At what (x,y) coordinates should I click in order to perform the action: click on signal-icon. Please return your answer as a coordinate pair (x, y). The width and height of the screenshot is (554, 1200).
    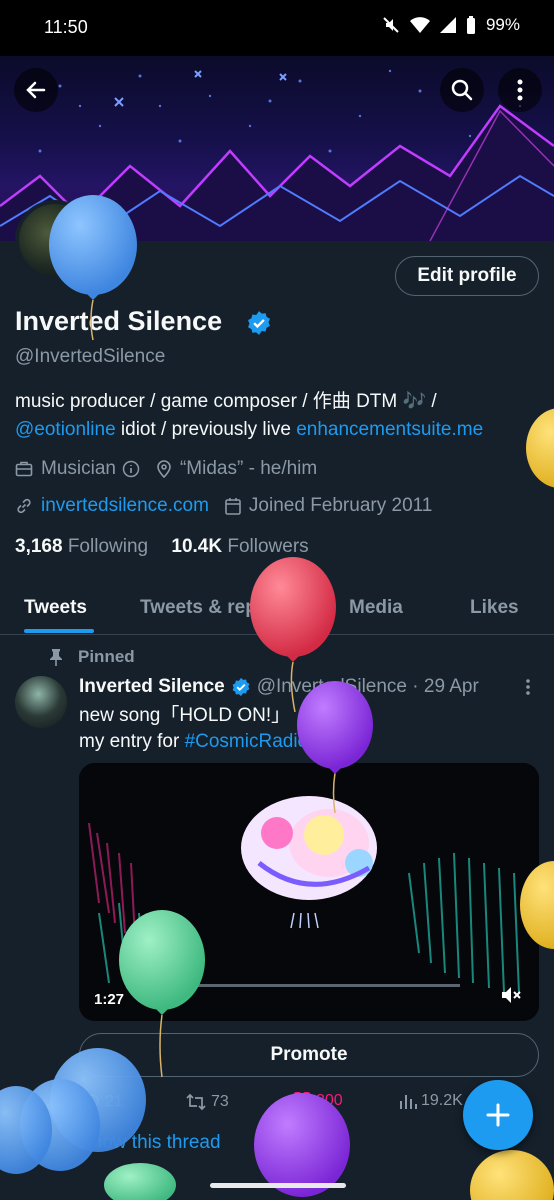
    Looking at the image, I should click on (447, 25).